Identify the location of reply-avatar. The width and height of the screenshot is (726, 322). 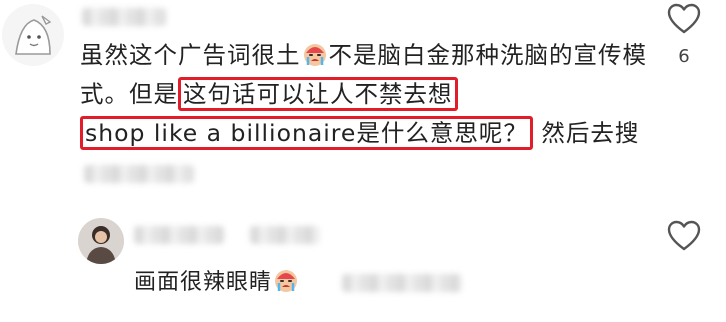
(101, 241).